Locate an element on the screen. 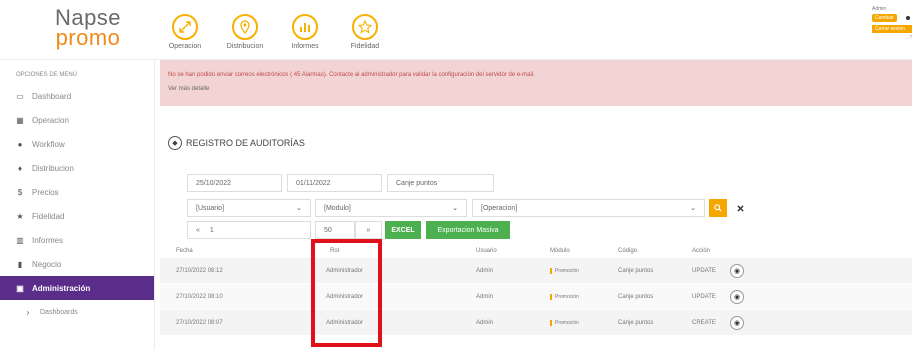 The height and width of the screenshot is (350, 912). next-page-button: » is located at coordinates (368, 230).